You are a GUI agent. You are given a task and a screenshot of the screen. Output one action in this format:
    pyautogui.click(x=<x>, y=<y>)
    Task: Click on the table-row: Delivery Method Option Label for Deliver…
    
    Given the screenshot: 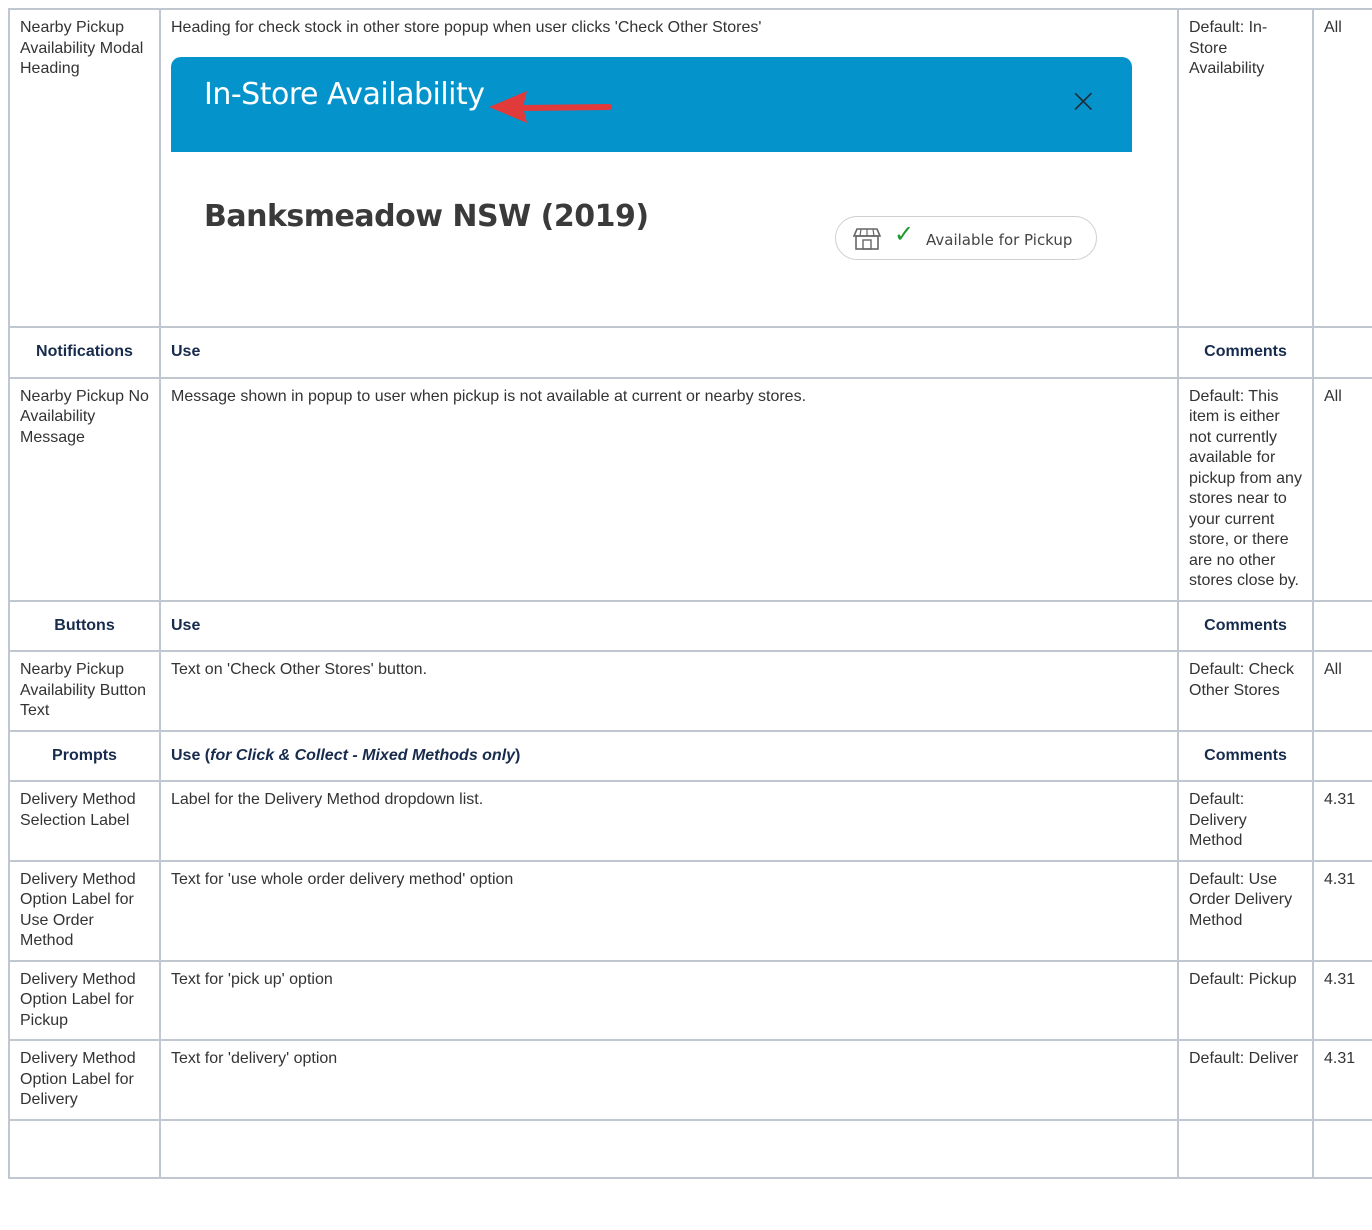 What is the action you would take?
    pyautogui.click(x=690, y=1080)
    